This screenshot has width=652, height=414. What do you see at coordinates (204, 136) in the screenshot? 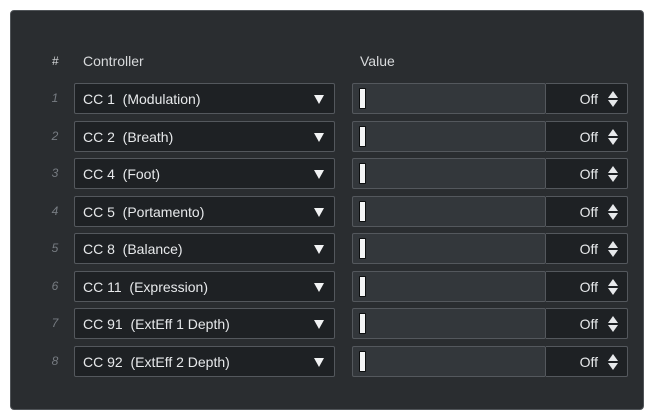
I see `controller-select: CC 2 (Breath)` at bounding box center [204, 136].